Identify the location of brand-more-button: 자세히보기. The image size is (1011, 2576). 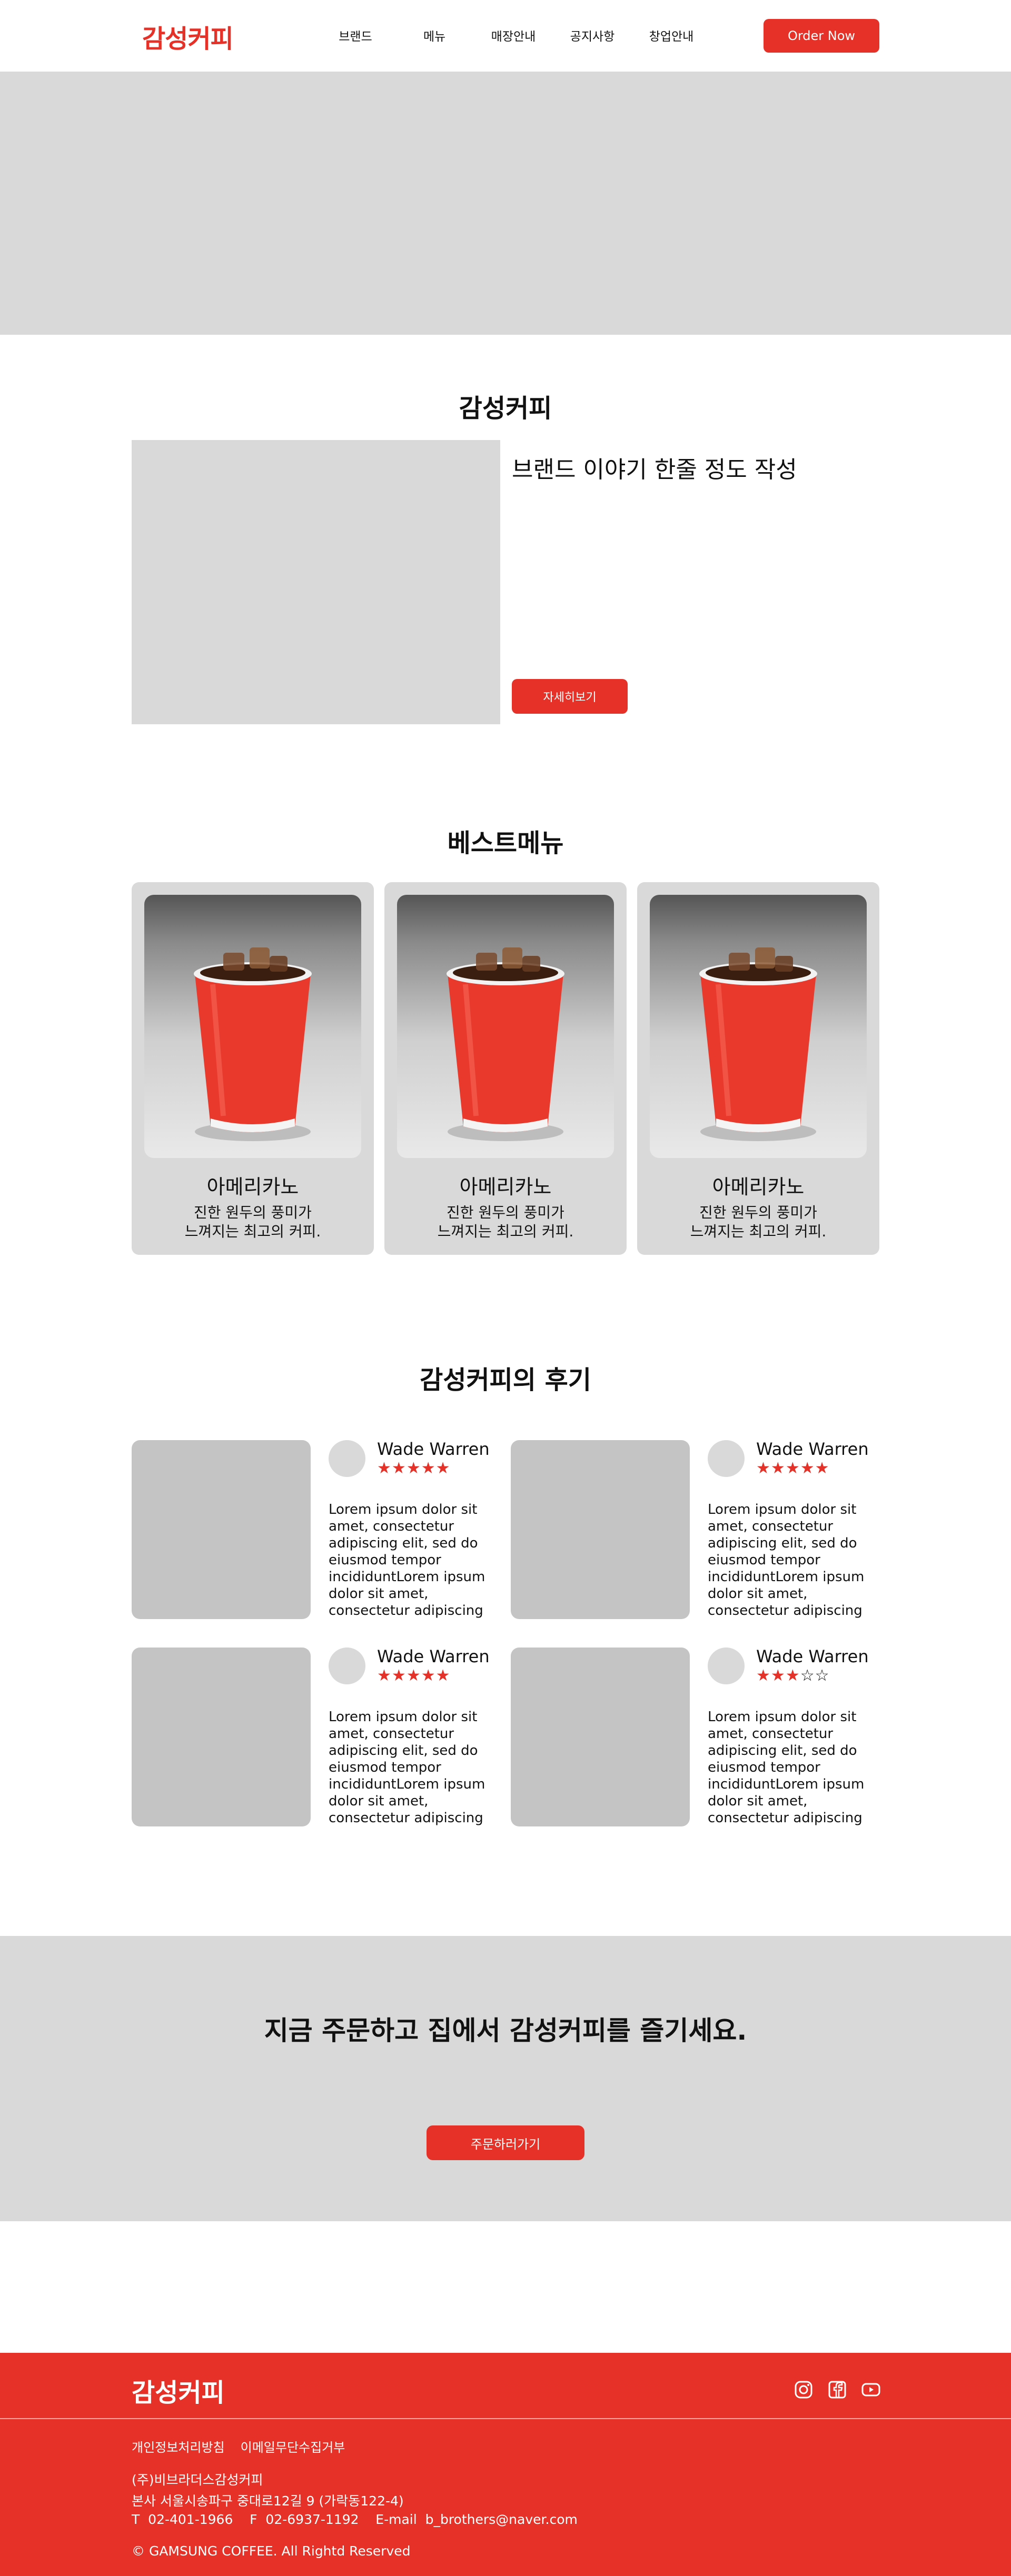
(570, 697).